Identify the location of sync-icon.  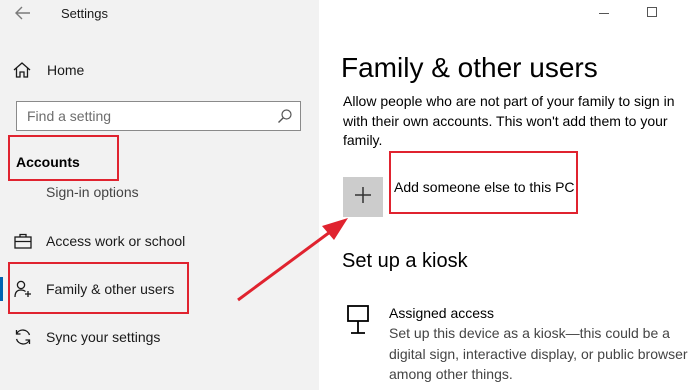
(23, 337).